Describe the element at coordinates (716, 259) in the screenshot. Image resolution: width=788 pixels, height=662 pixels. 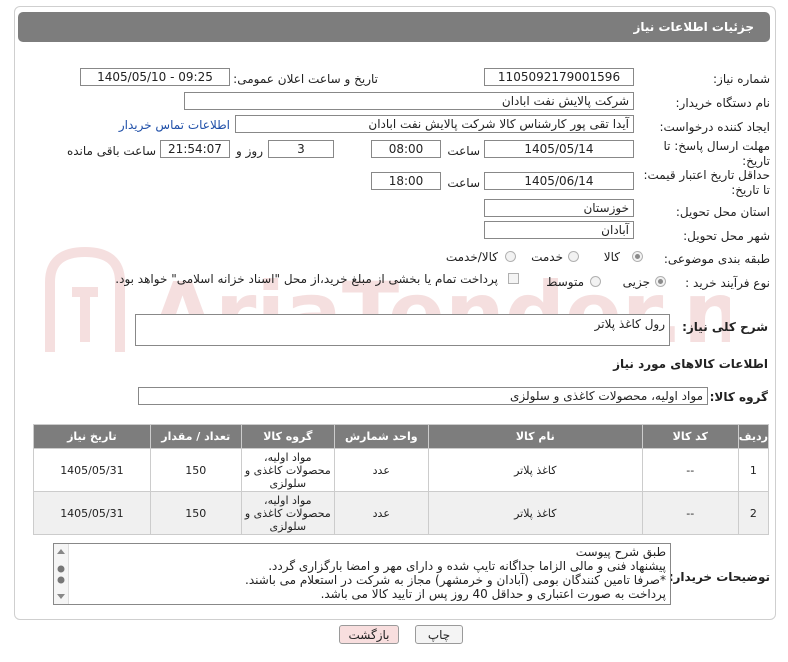
I see `category-label: طبقه بندی موضوعی:` at that location.